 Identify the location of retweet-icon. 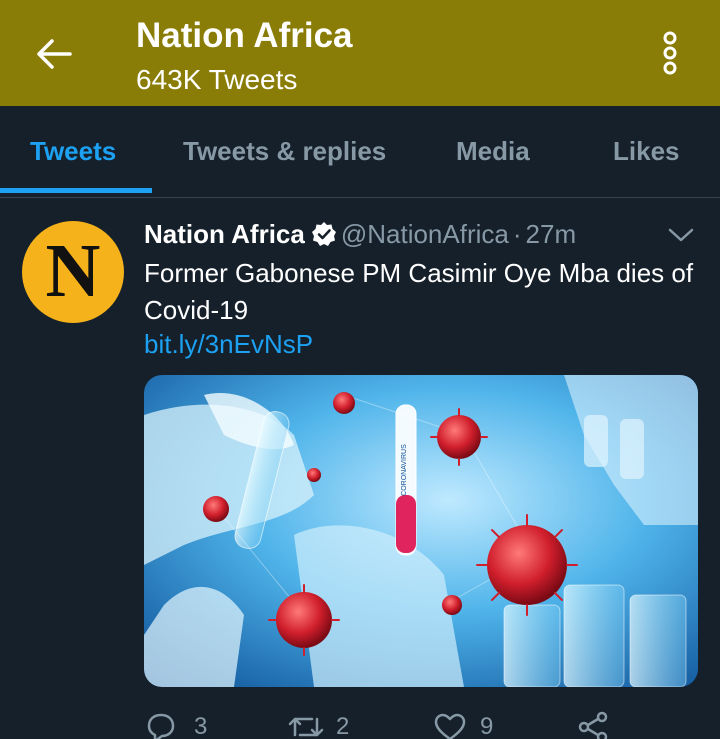
(306, 727).